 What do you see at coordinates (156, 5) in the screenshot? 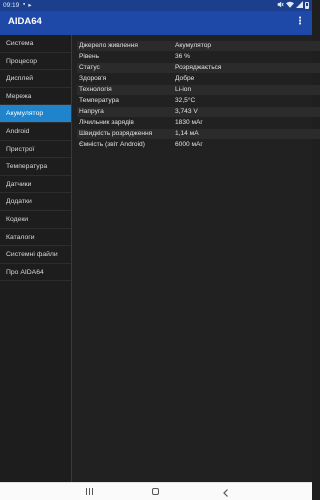
I see `status-bar: 09:19 ▪ ▸` at bounding box center [156, 5].